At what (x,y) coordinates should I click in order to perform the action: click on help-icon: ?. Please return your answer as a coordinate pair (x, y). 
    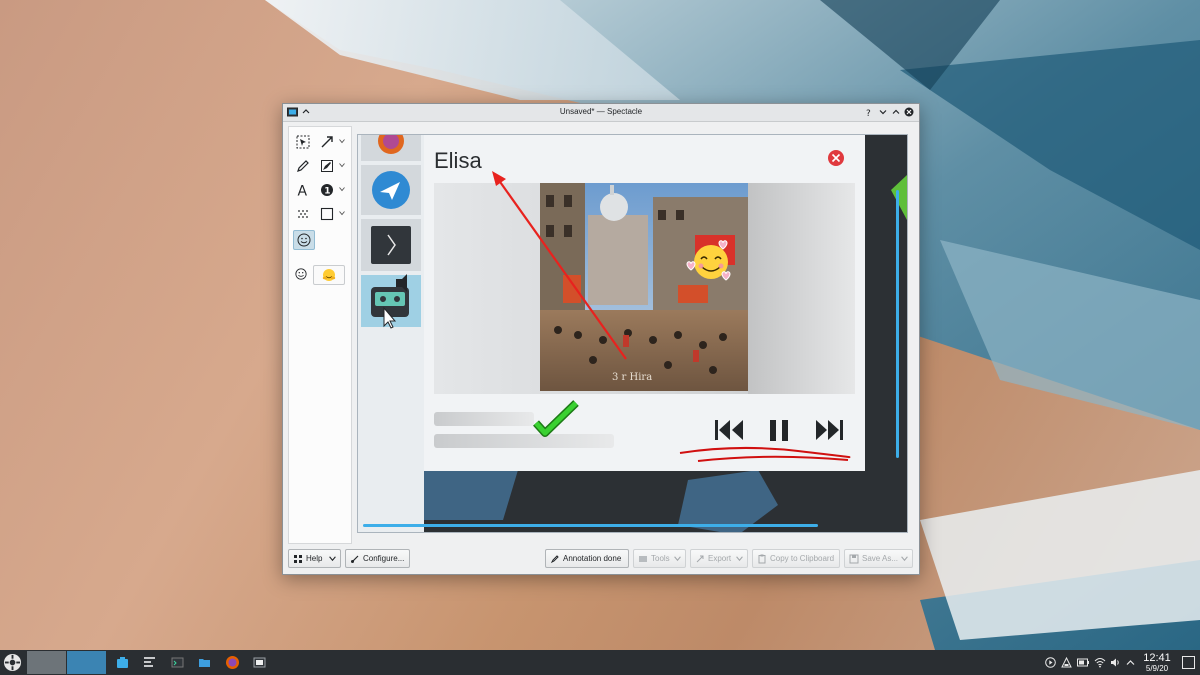
    Looking at the image, I should click on (869, 112).